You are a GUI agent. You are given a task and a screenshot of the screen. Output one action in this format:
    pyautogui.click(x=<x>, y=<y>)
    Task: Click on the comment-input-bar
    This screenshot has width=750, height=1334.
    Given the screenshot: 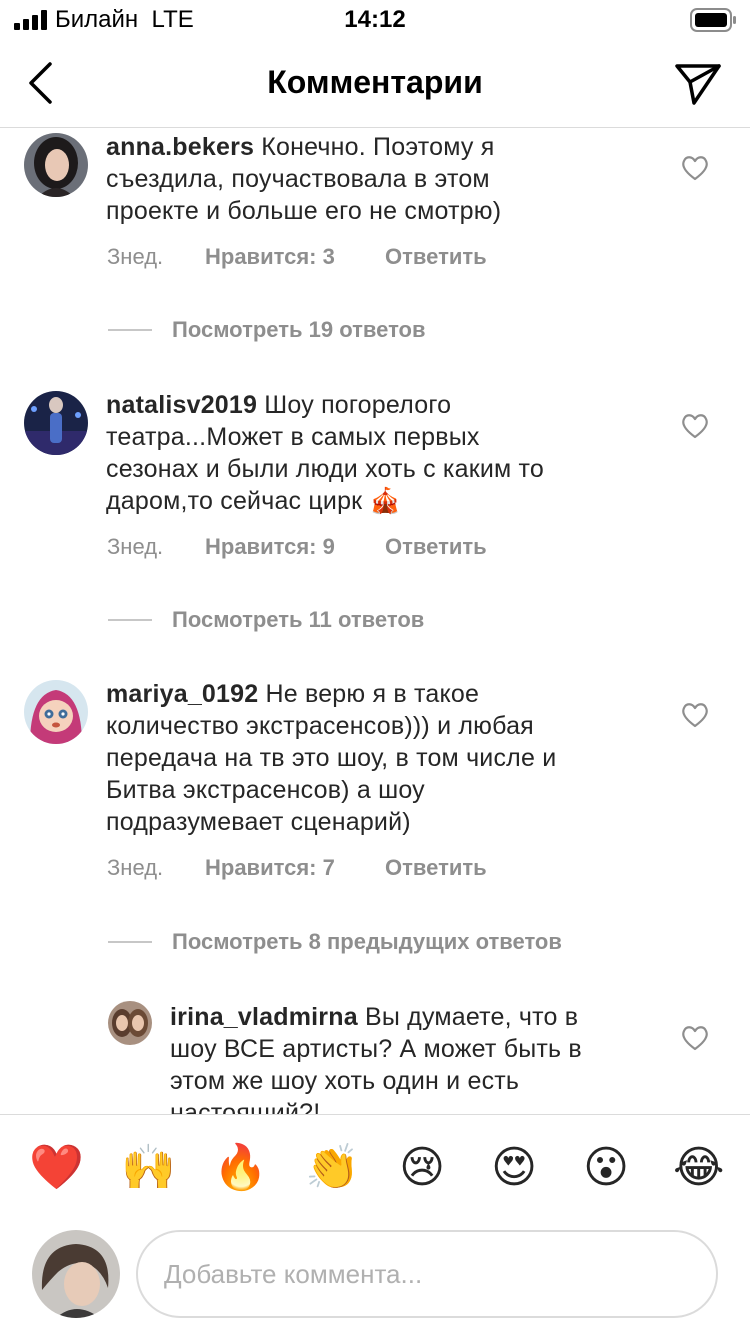 What is the action you would take?
    pyautogui.click(x=375, y=1277)
    